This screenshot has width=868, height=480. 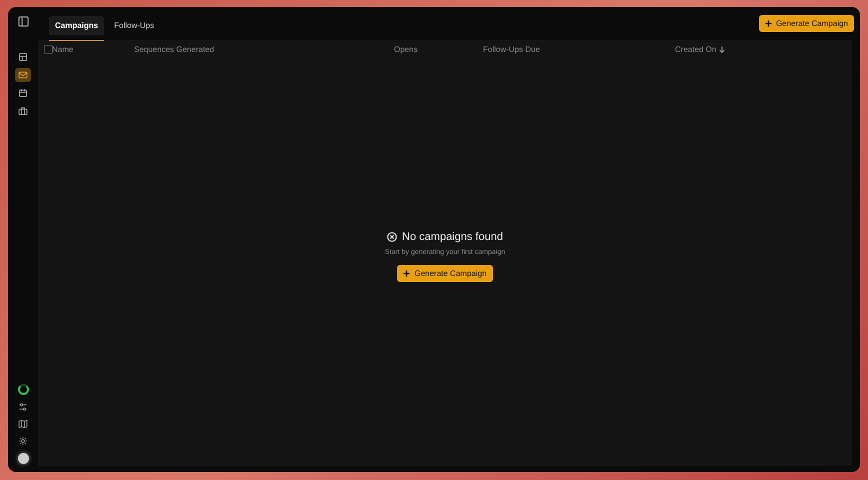 I want to click on column-header: Sequences Generated, so click(x=174, y=49).